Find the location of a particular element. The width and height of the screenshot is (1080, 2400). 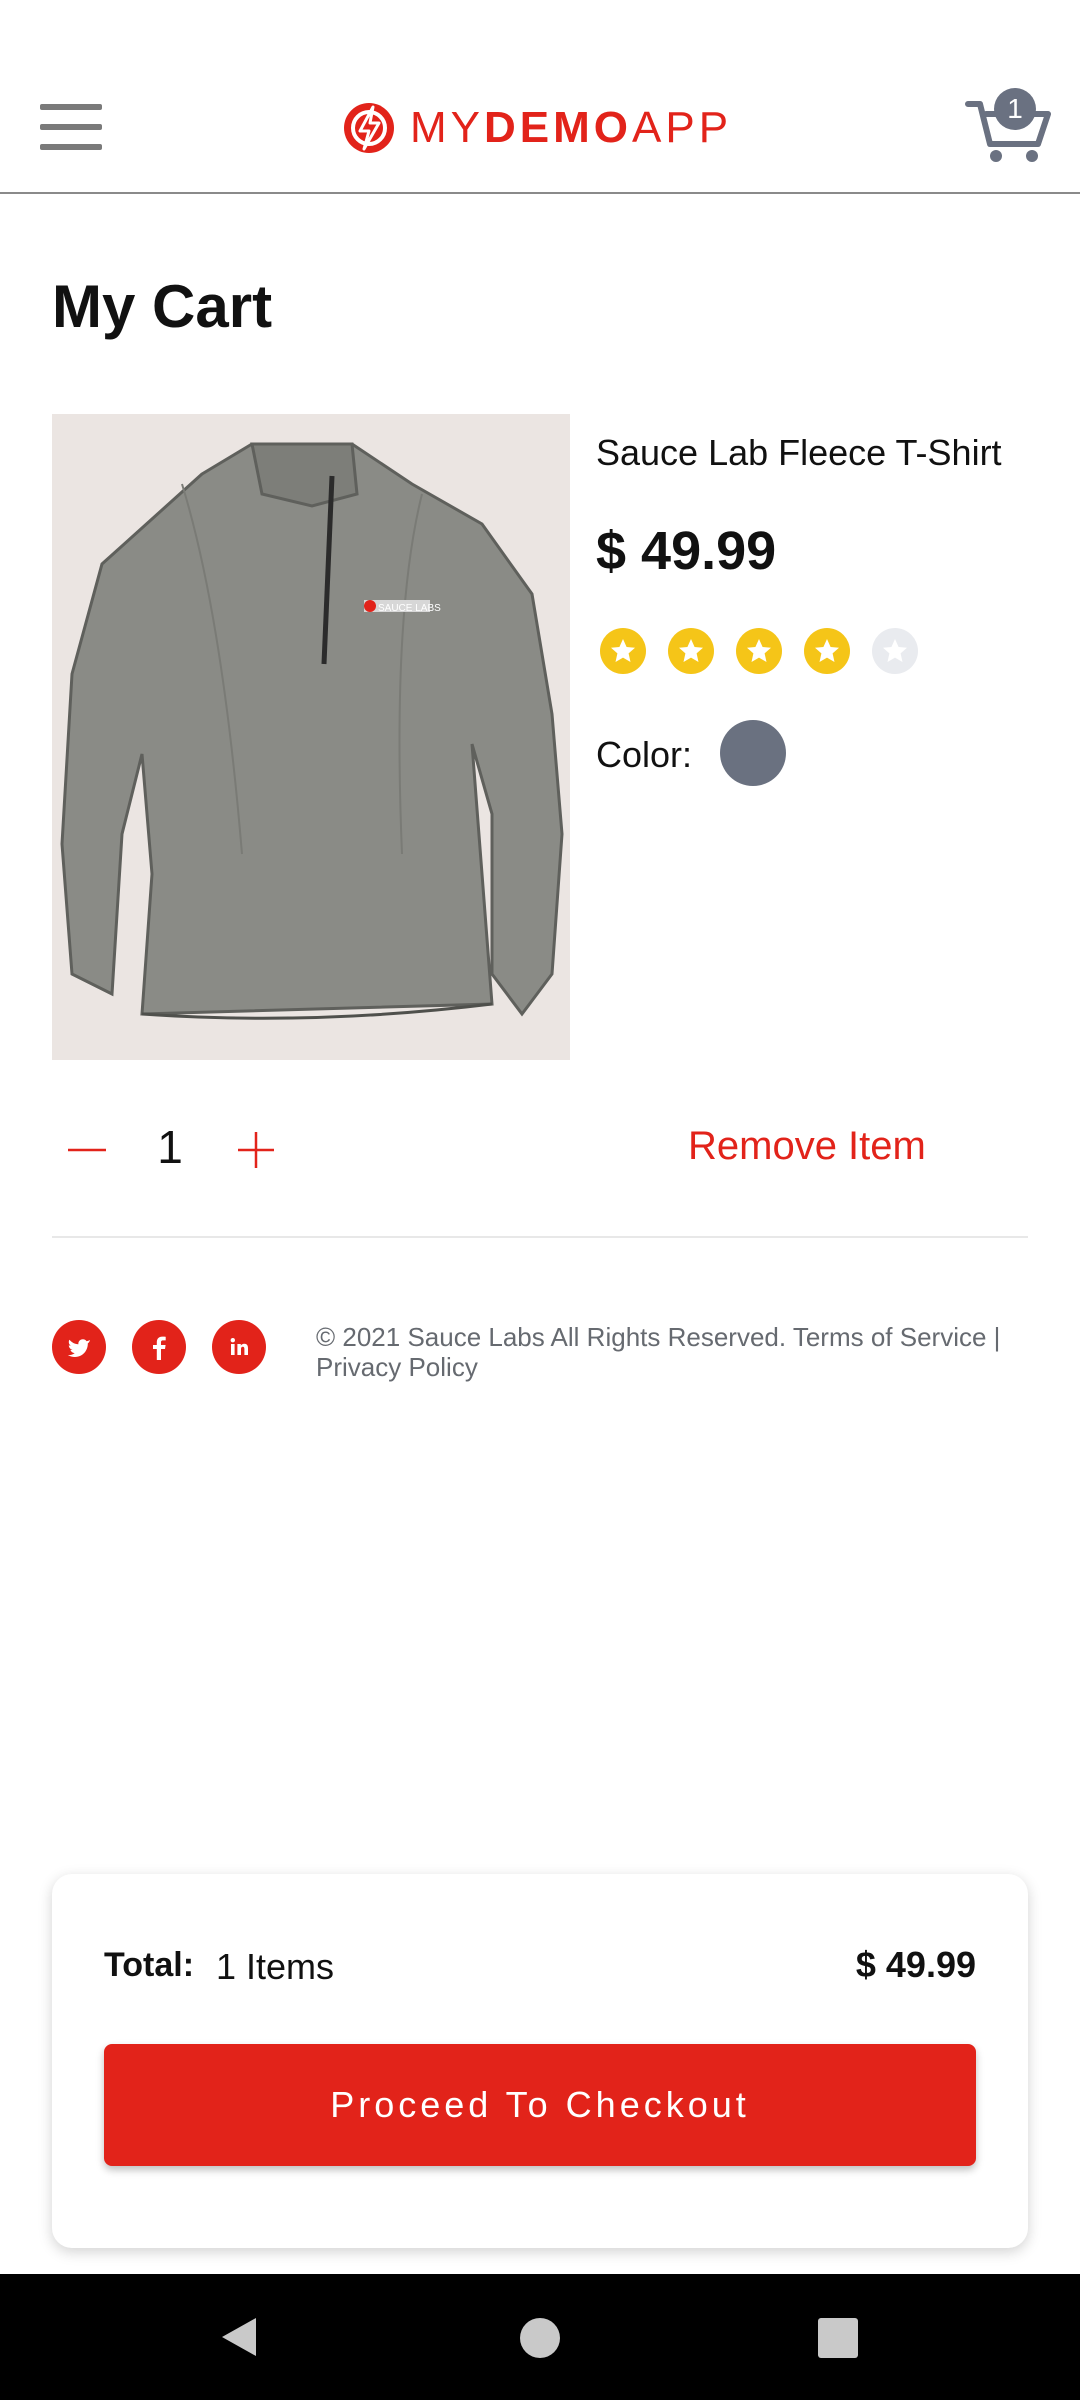

color-swatch is located at coordinates (753, 753).